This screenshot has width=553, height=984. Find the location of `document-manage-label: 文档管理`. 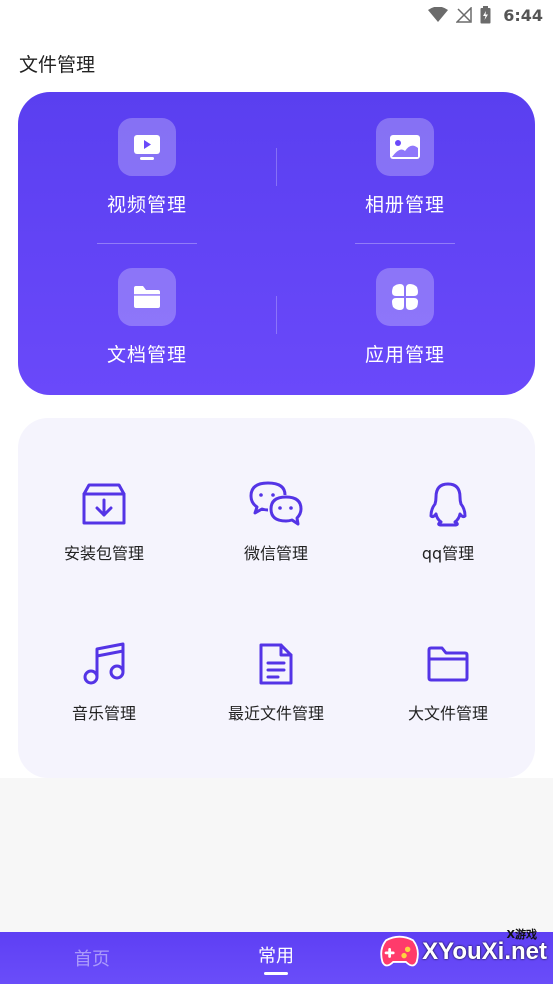

document-manage-label: 文档管理 is located at coordinates (146, 355).